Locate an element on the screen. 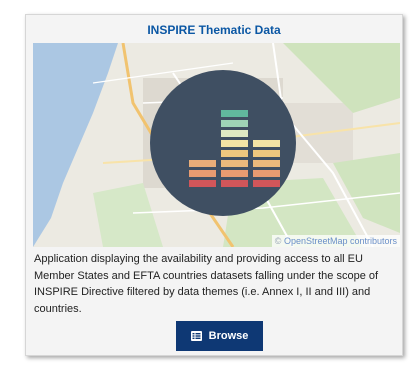 The width and height of the screenshot is (410, 365). list-icon is located at coordinates (196, 336).